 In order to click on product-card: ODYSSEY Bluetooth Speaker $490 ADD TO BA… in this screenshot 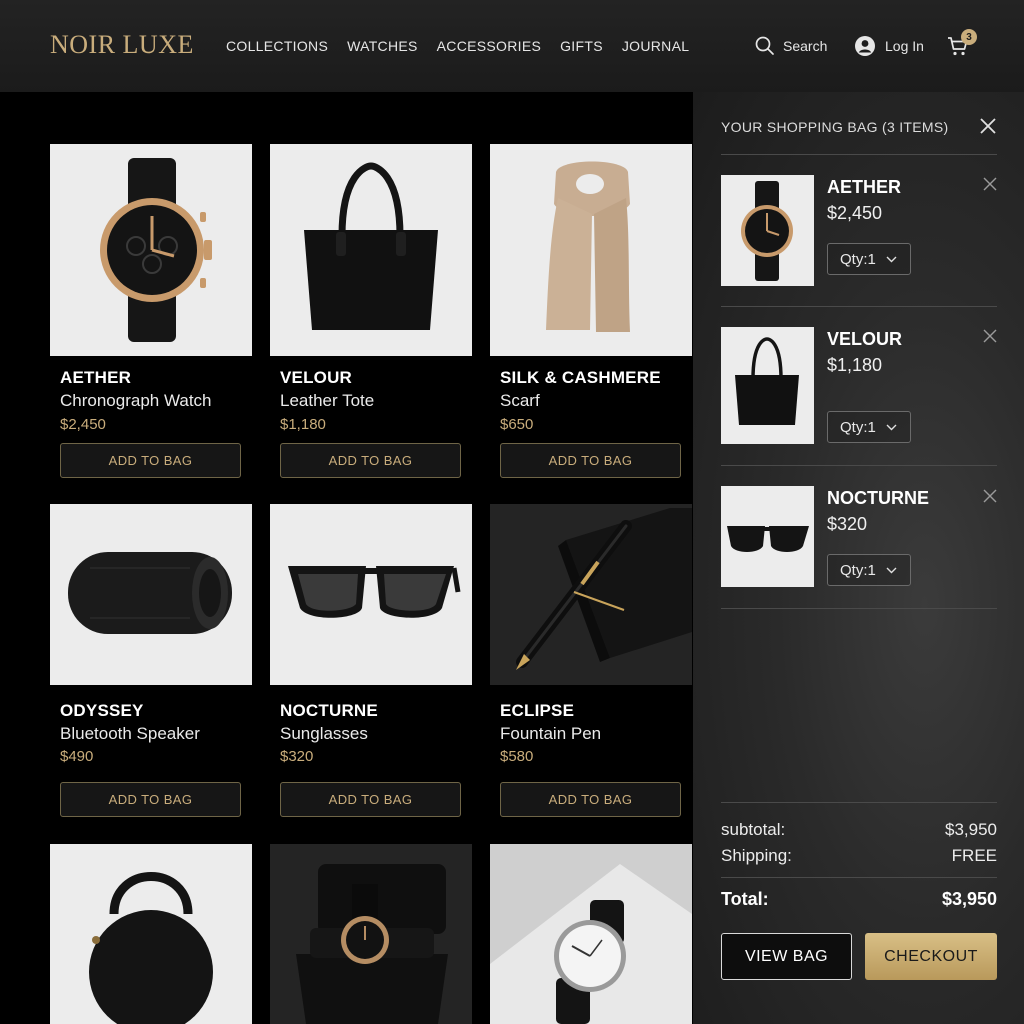, I will do `click(151, 660)`.